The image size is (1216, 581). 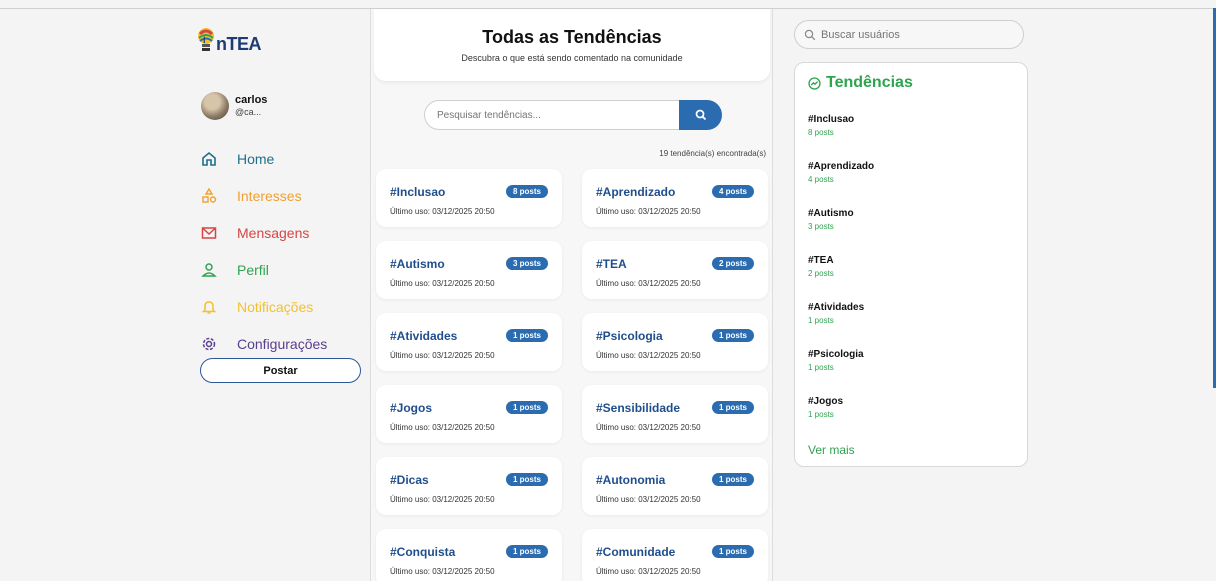 What do you see at coordinates (611, 264) in the screenshot?
I see `card-tag: #TEA` at bounding box center [611, 264].